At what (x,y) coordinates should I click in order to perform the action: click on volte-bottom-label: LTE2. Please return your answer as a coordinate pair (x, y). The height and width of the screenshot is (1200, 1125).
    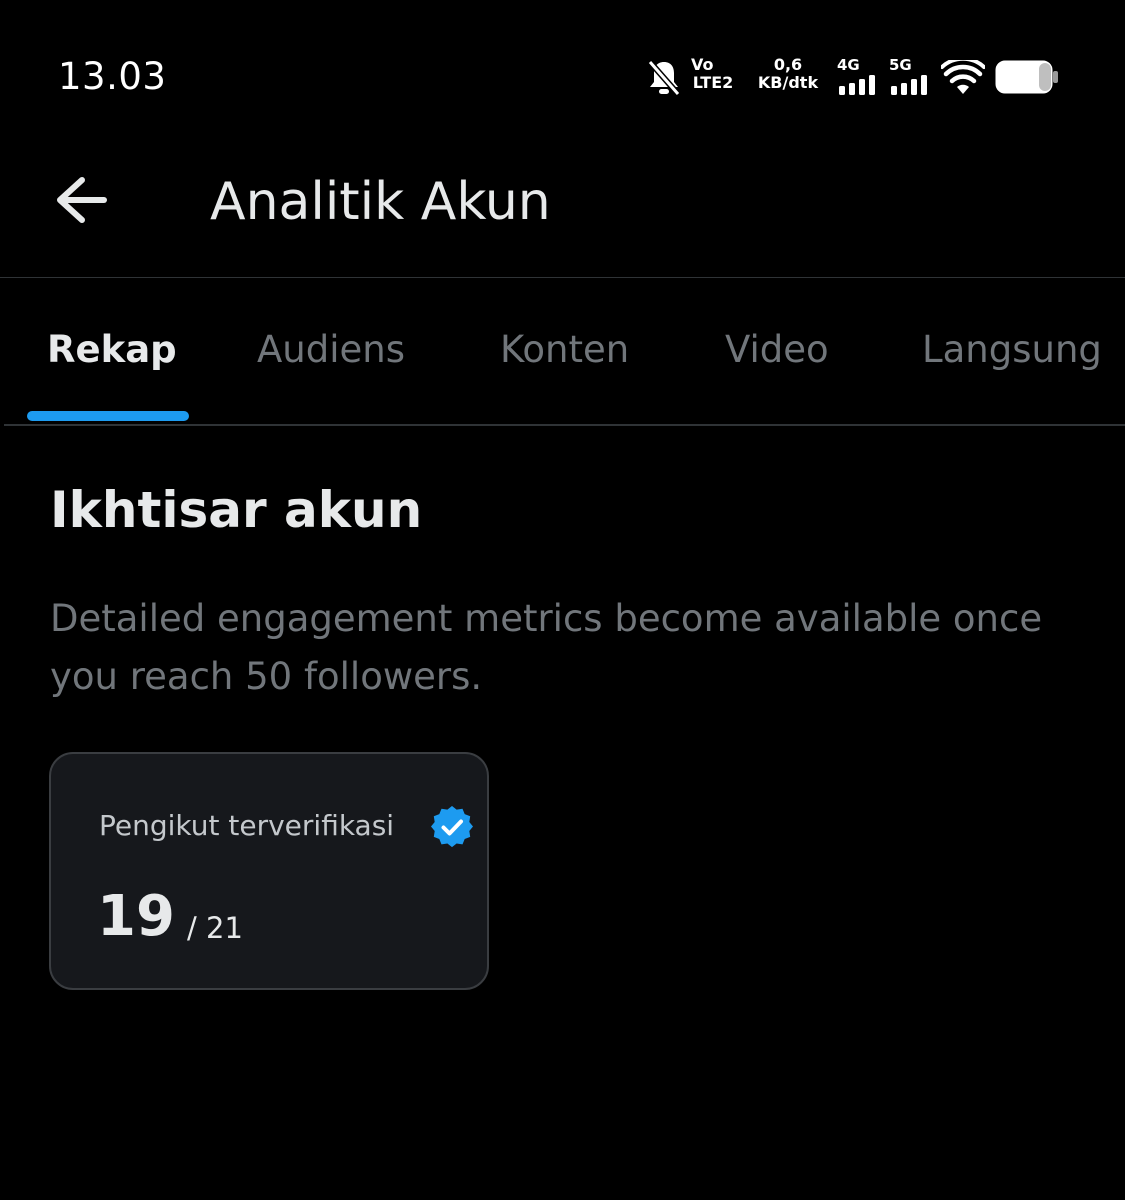
    Looking at the image, I should click on (713, 82).